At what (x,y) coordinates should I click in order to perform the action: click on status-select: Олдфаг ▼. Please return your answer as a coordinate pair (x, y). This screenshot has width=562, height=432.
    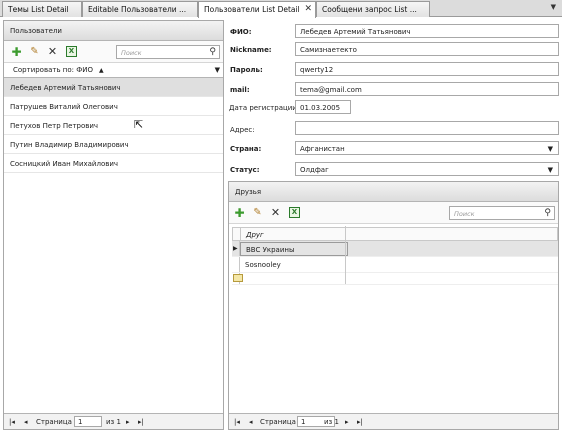
    Looking at the image, I should click on (427, 169).